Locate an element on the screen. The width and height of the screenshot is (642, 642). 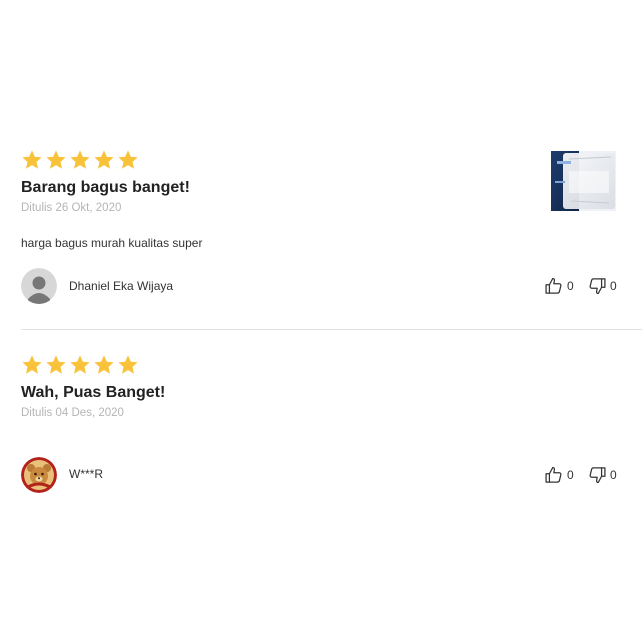
bear-avatar-icon is located at coordinates (39, 475).